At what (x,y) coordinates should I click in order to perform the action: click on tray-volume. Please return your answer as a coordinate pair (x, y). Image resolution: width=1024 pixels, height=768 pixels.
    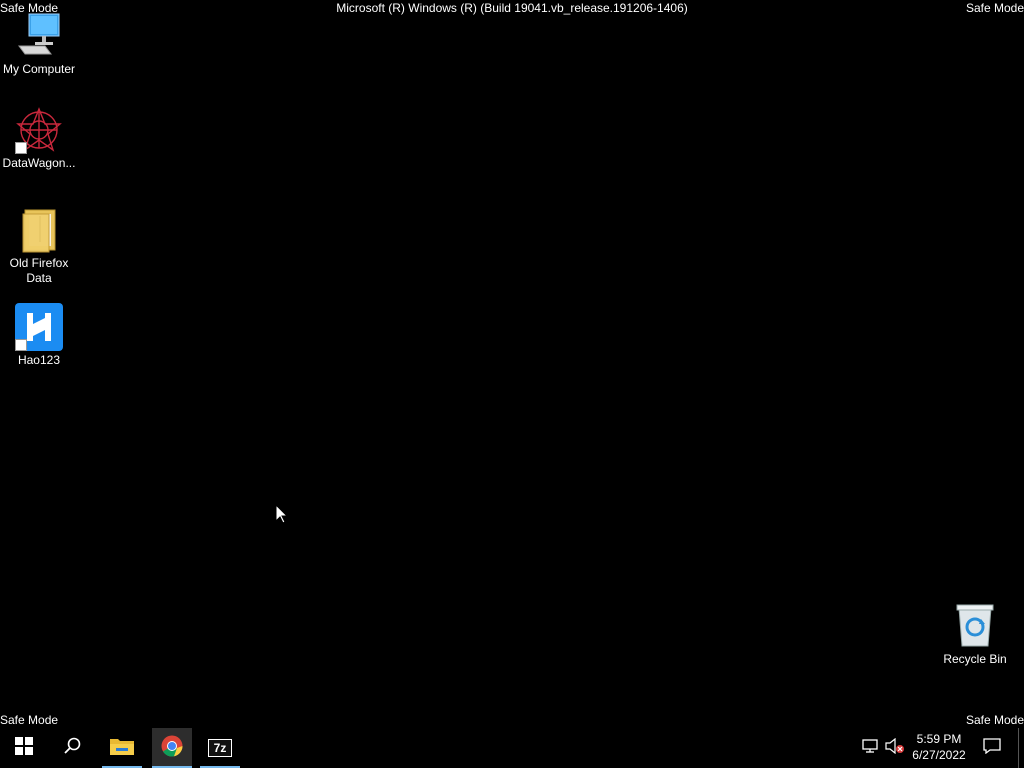
    Looking at the image, I should click on (895, 748).